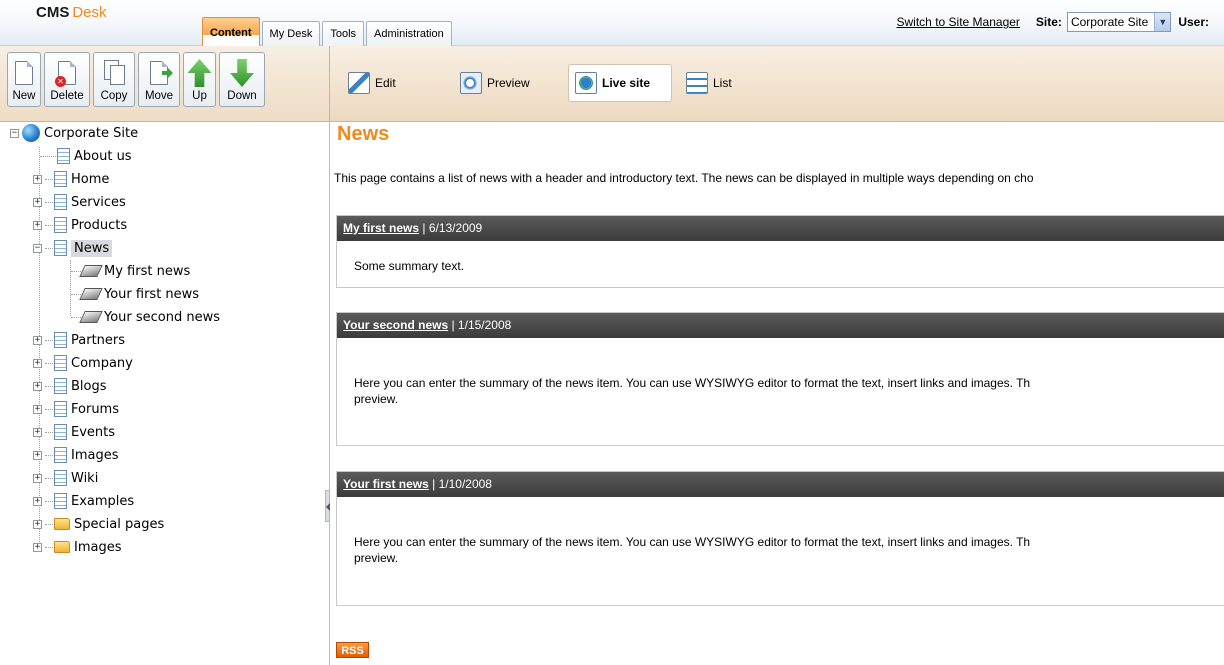 The height and width of the screenshot is (665, 1224). What do you see at coordinates (626, 83) in the screenshot?
I see `live-site-label: Live site` at bounding box center [626, 83].